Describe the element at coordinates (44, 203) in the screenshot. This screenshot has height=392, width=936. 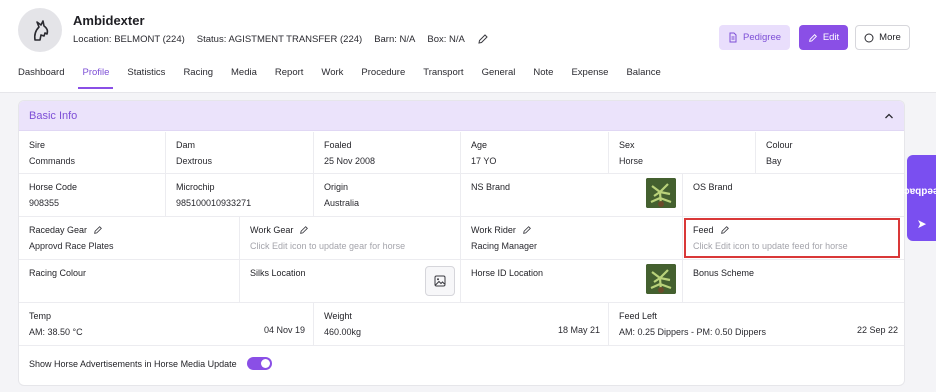
I see `field-value: 908355` at that location.